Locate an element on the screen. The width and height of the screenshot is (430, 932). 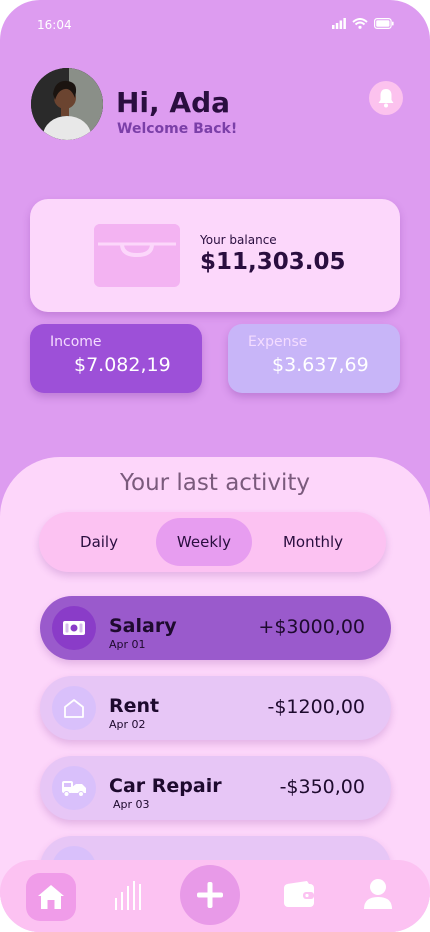
car-icon is located at coordinates (74, 789).